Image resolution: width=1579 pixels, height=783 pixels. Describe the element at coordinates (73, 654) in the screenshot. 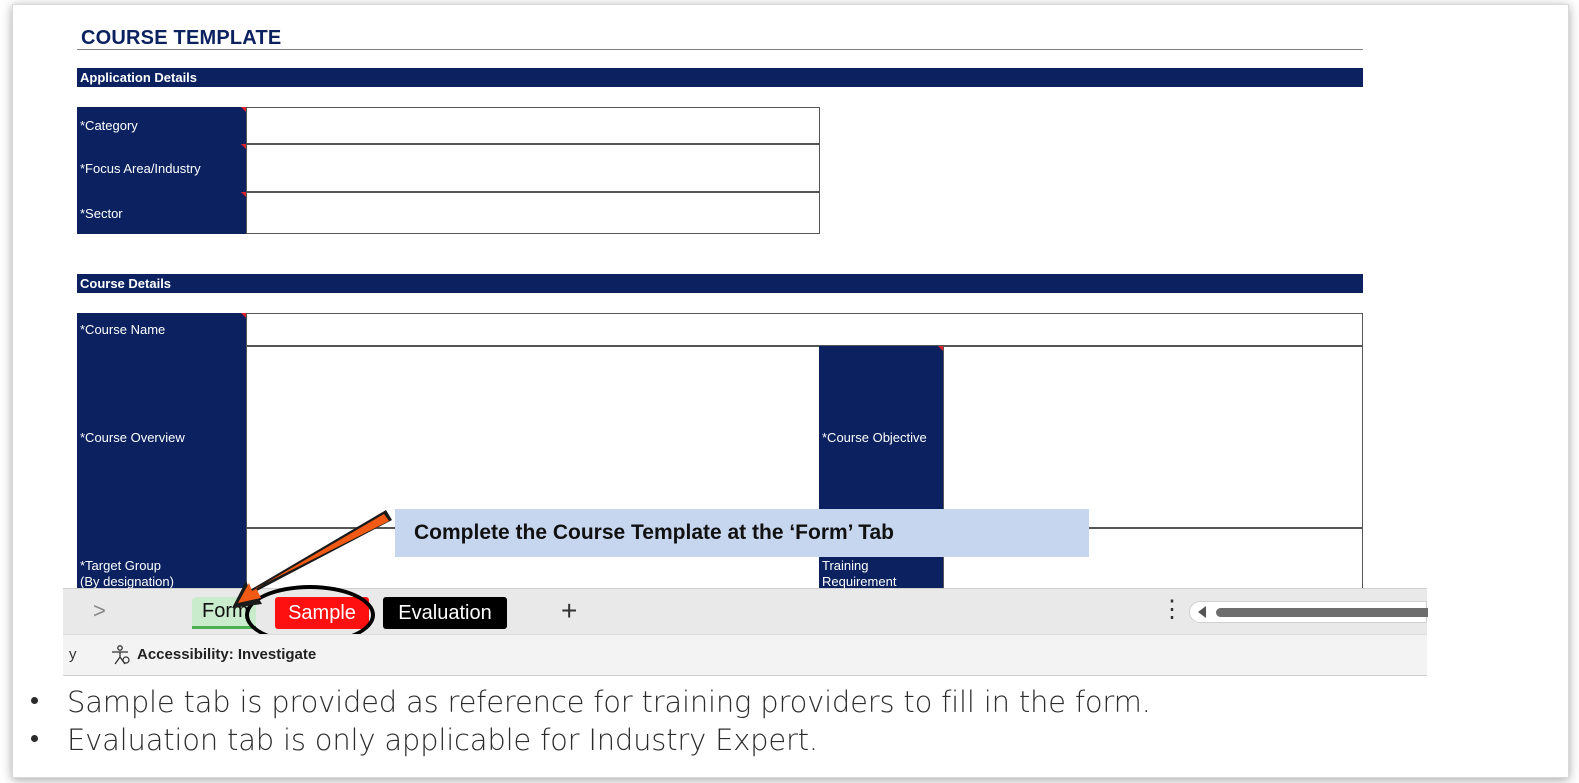

I see `status-leading-text: y` at that location.